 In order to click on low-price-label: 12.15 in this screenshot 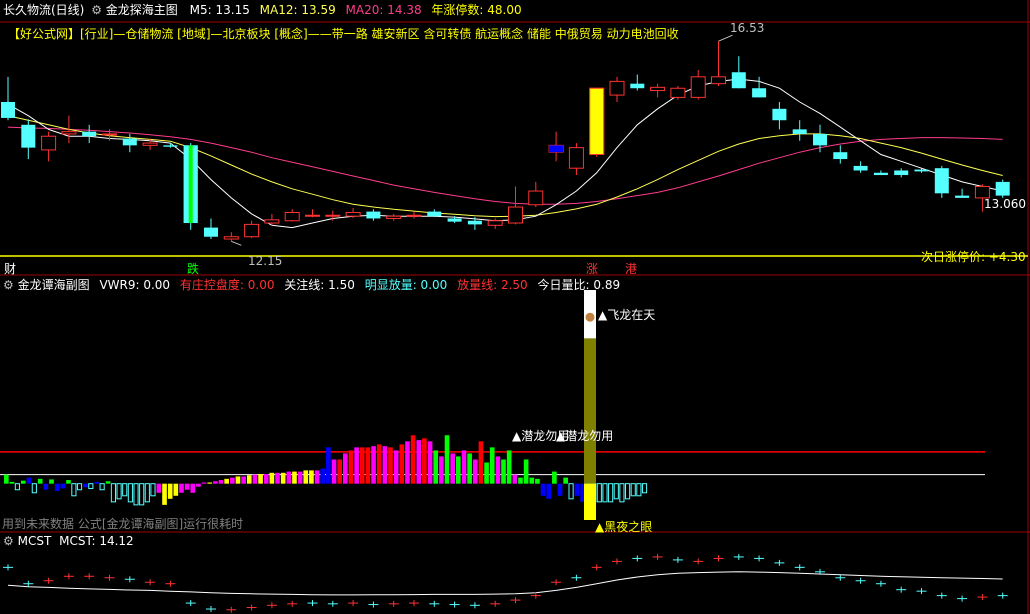, I will do `click(265, 261)`.